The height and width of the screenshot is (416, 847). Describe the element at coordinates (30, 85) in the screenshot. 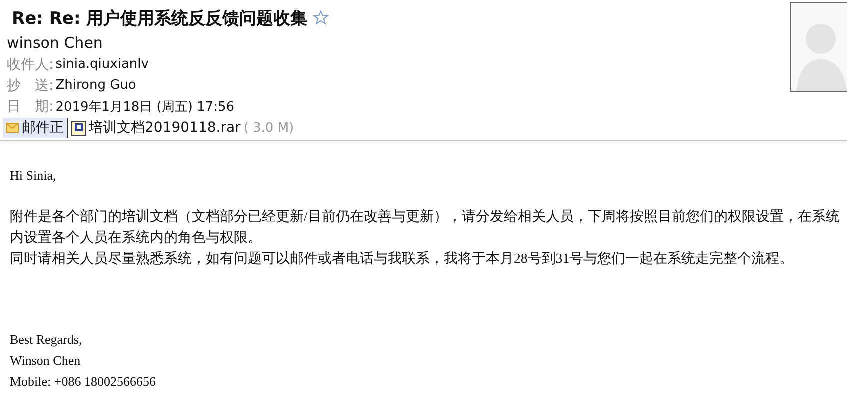

I see `field-label: 抄 送:` at that location.